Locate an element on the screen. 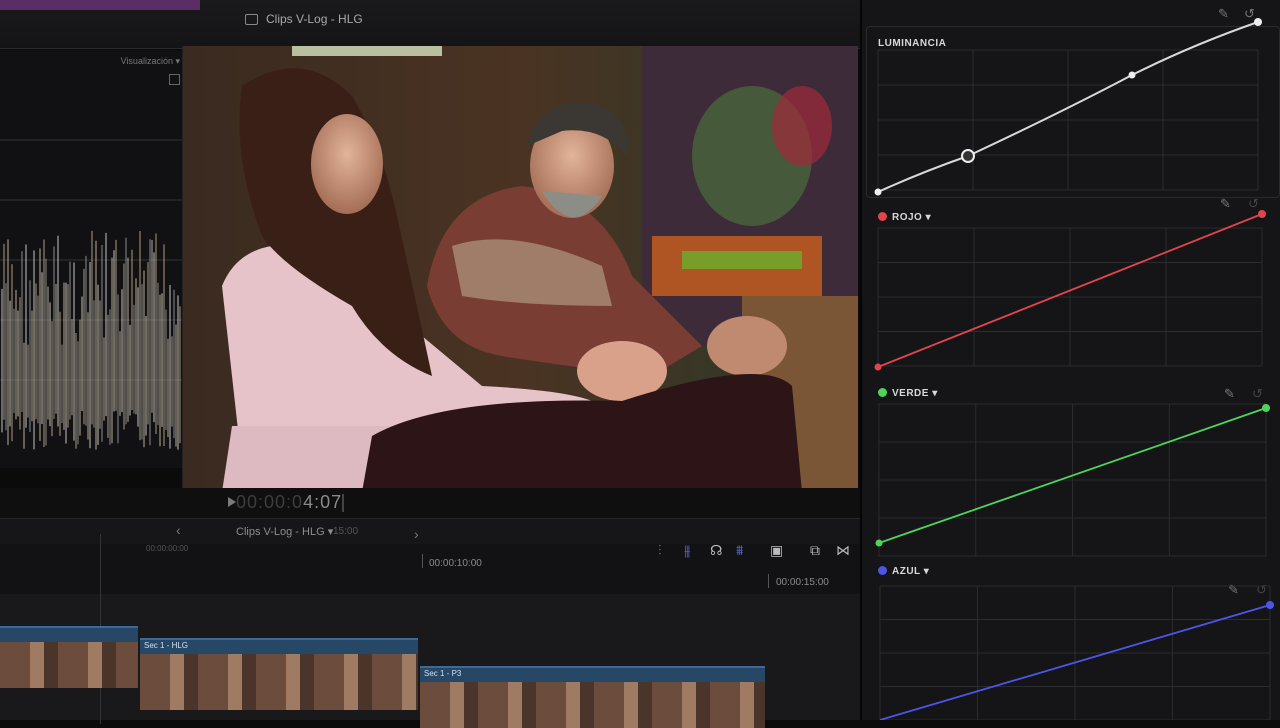 Image resolution: width=1280 pixels, height=728 pixels. ruler-label-start: 00:00:00:00 is located at coordinates (167, 548).